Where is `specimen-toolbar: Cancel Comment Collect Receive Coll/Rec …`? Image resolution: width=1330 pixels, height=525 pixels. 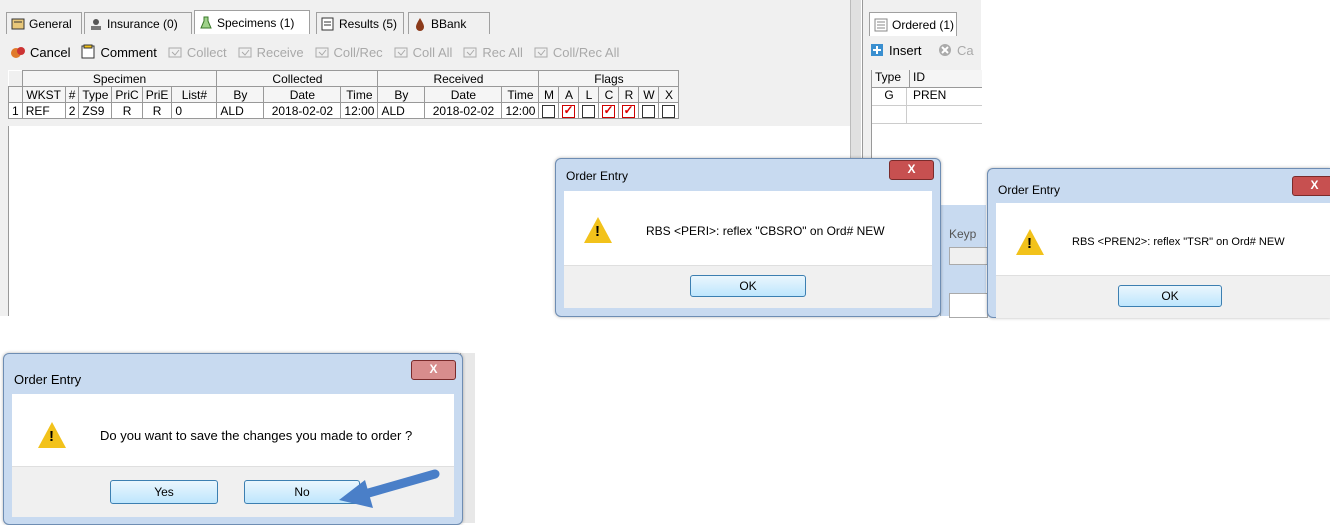
specimen-toolbar: Cancel Comment Collect Receive Coll/Rec … is located at coordinates (380, 52).